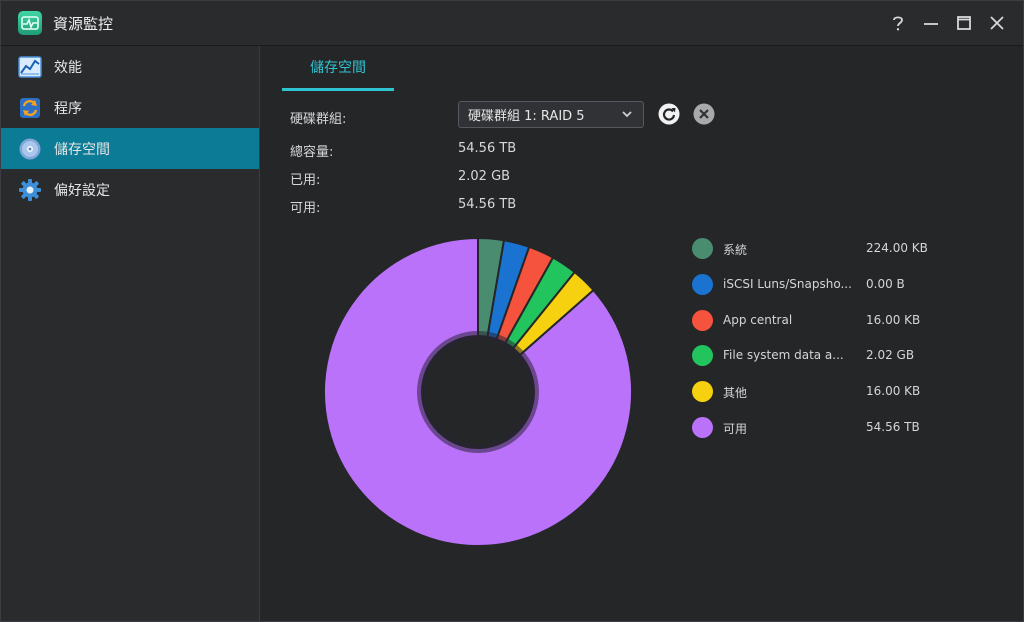 Image resolution: width=1024 pixels, height=622 pixels. What do you see at coordinates (400, 178) in the screenshot?
I see `used-row: 已用: 2.02 GB` at bounding box center [400, 178].